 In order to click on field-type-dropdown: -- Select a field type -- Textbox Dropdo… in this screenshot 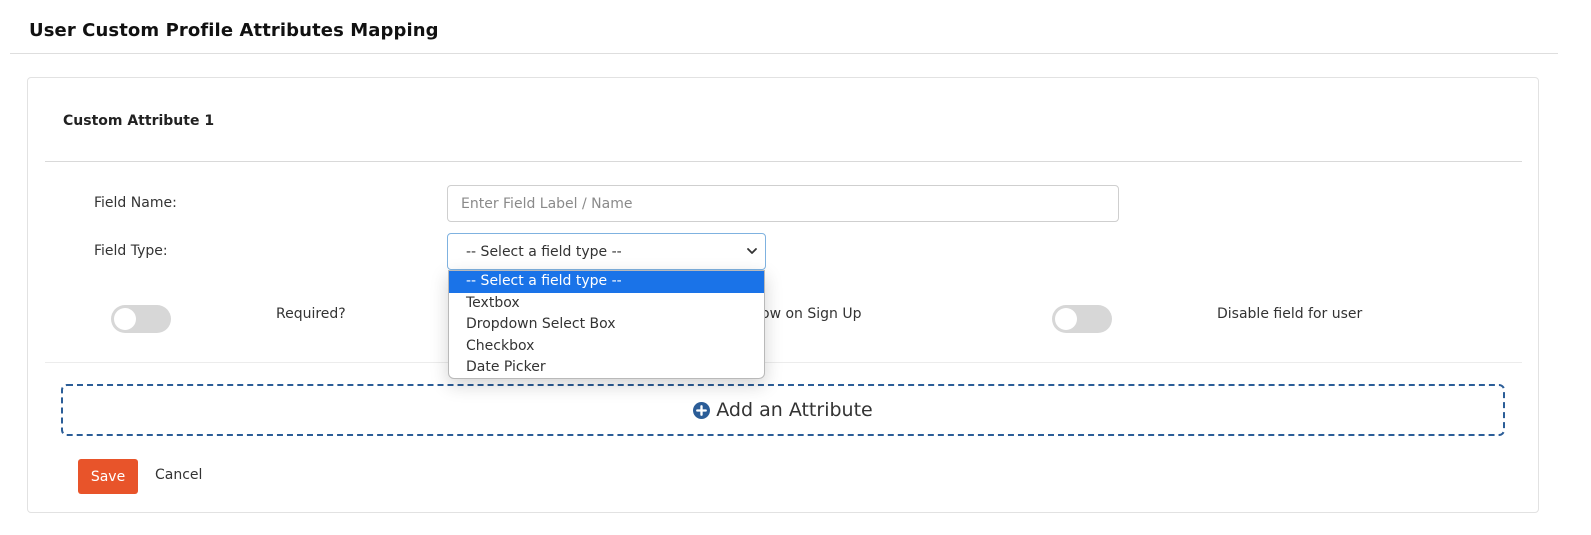, I will do `click(606, 324)`.